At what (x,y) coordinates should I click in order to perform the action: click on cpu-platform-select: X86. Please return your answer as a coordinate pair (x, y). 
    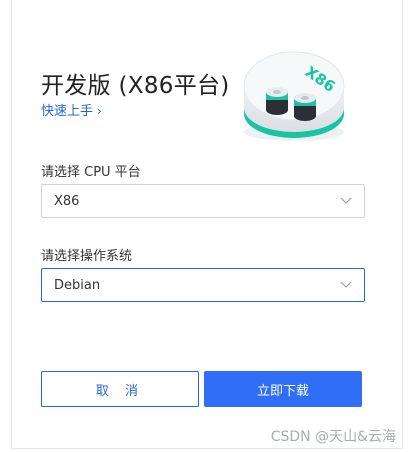
    Looking at the image, I should click on (203, 201).